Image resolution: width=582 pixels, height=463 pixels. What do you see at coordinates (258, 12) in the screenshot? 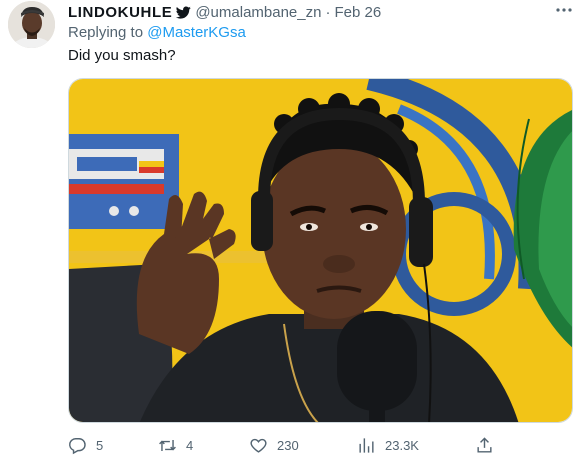
I see `user-handle: @umalambane_zn` at bounding box center [258, 12].